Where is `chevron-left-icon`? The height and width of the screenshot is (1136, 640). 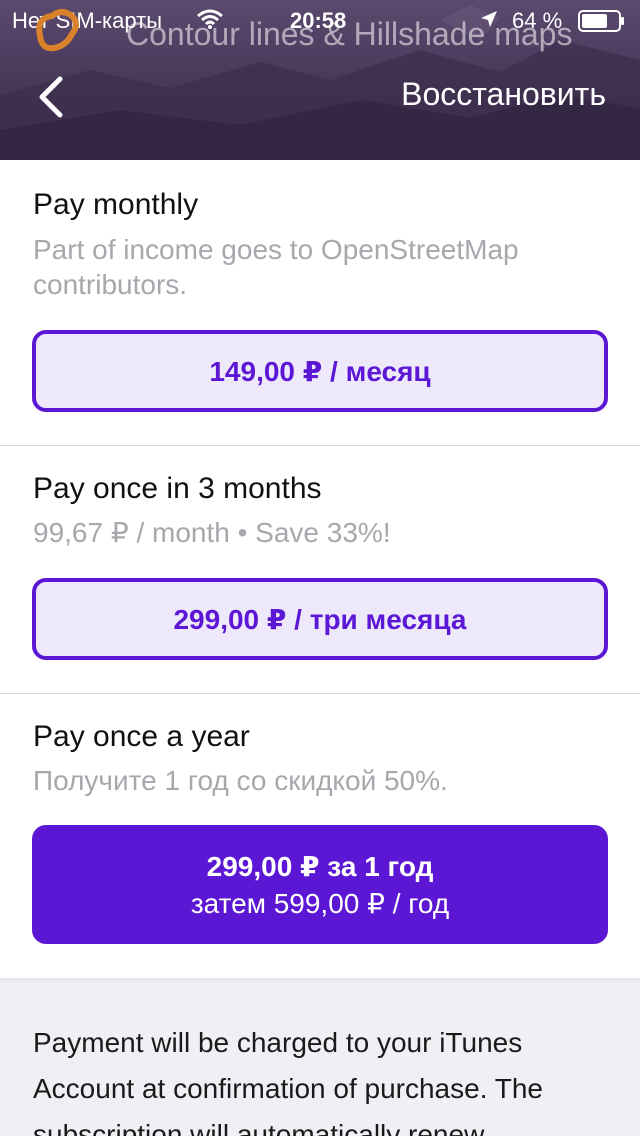 chevron-left-icon is located at coordinates (51, 97).